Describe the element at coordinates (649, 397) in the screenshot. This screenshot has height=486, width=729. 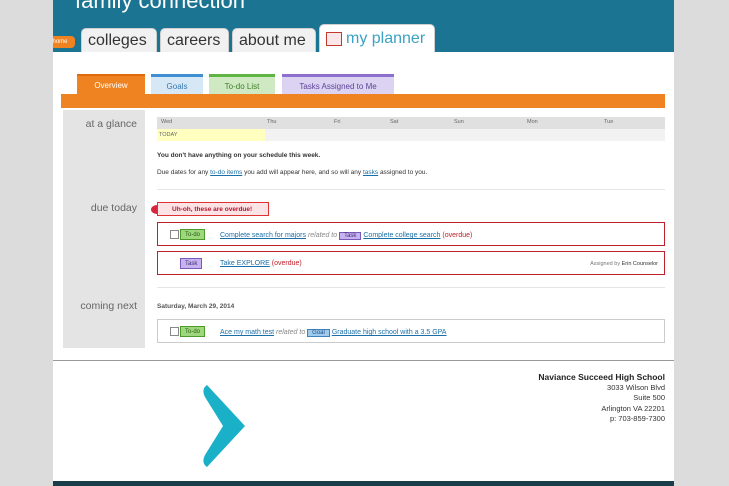
I see `address-line: Suite 500` at that location.